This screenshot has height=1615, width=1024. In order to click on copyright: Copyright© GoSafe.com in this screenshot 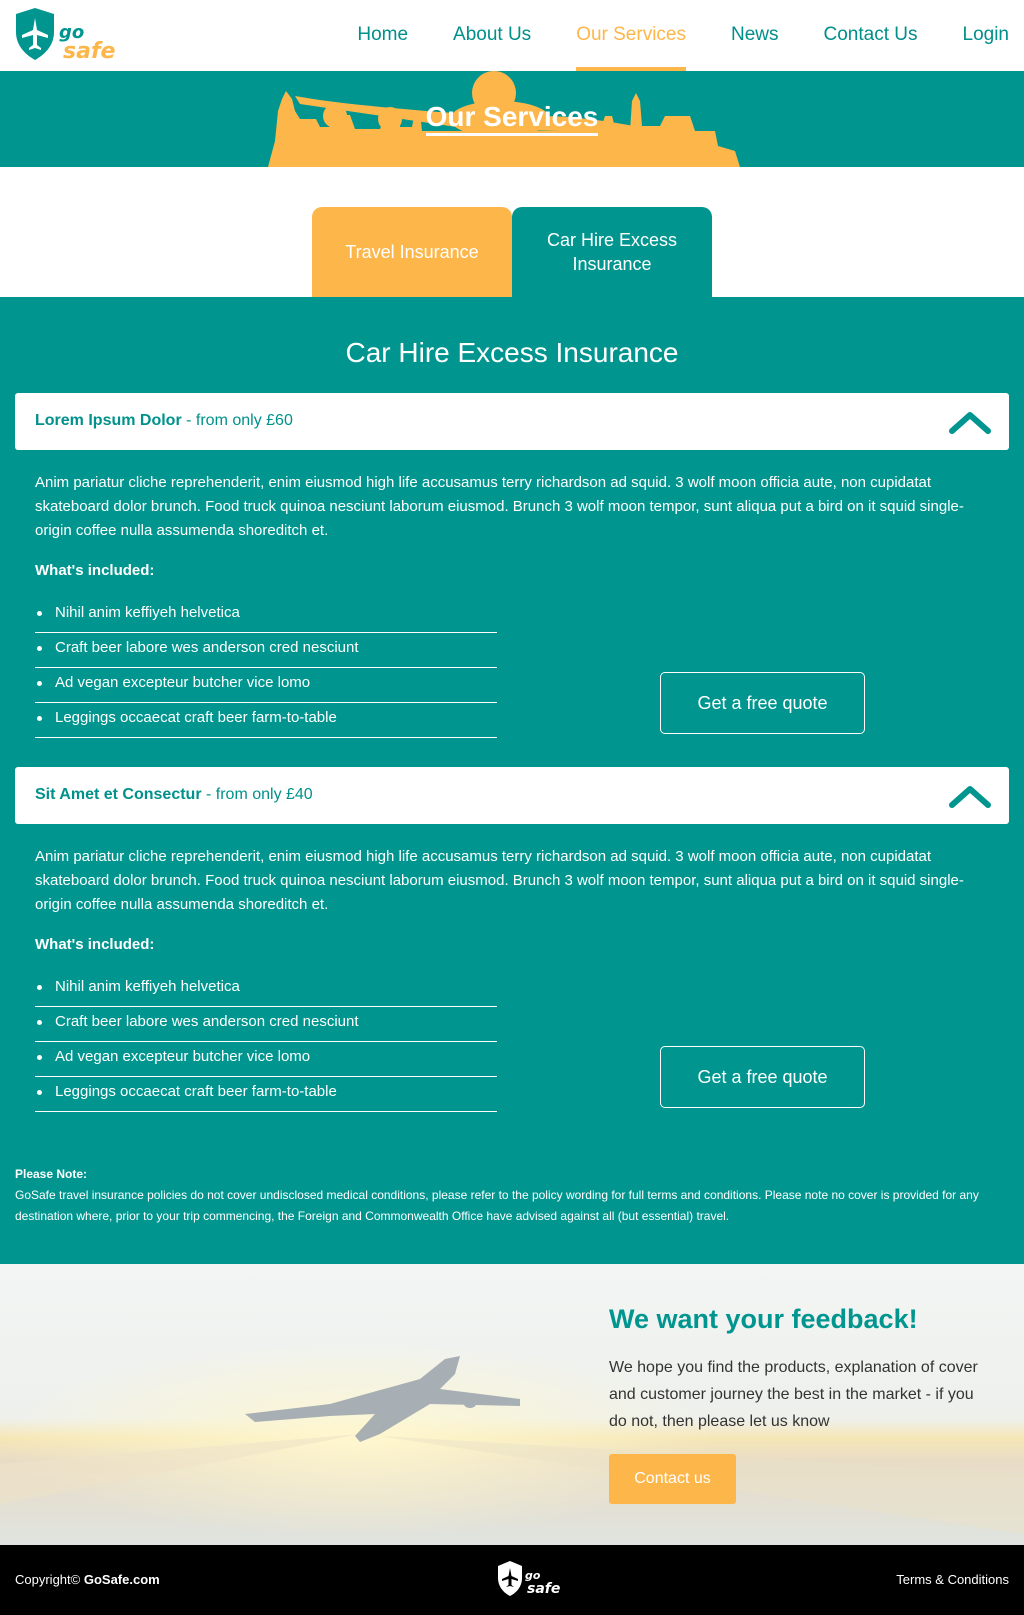, I will do `click(87, 1579)`.